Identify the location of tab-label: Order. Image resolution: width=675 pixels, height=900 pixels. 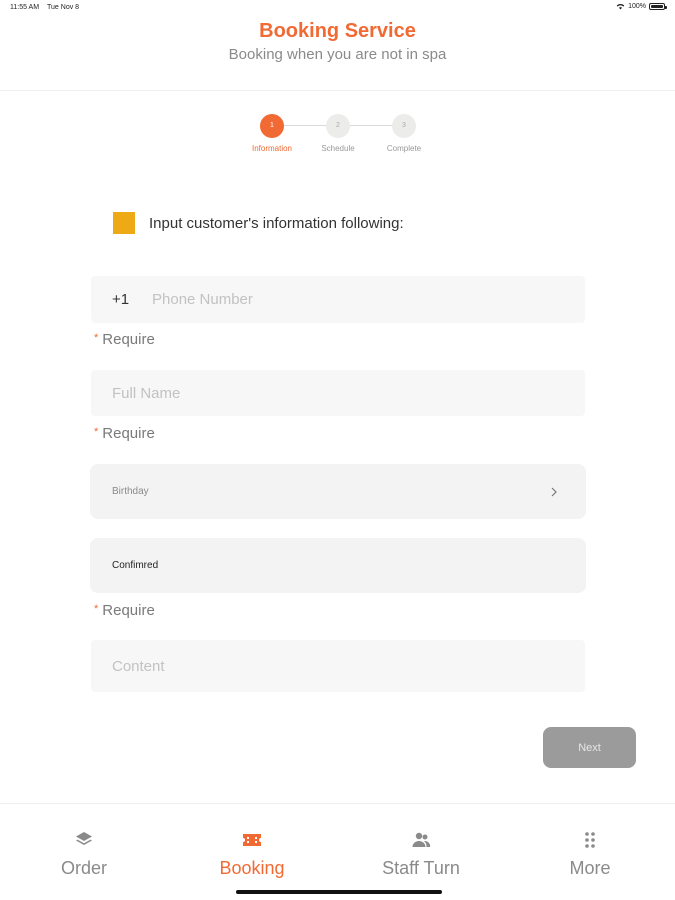
(83, 868).